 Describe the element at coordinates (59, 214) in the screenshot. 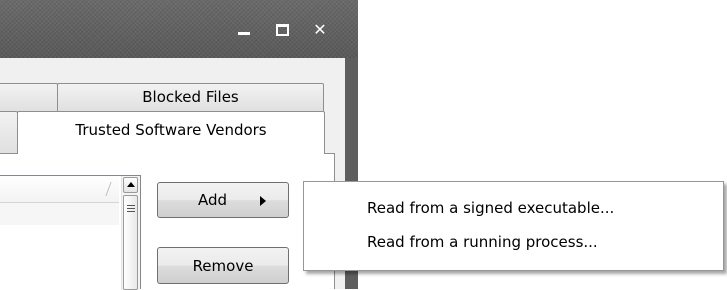

I see `list-item` at that location.